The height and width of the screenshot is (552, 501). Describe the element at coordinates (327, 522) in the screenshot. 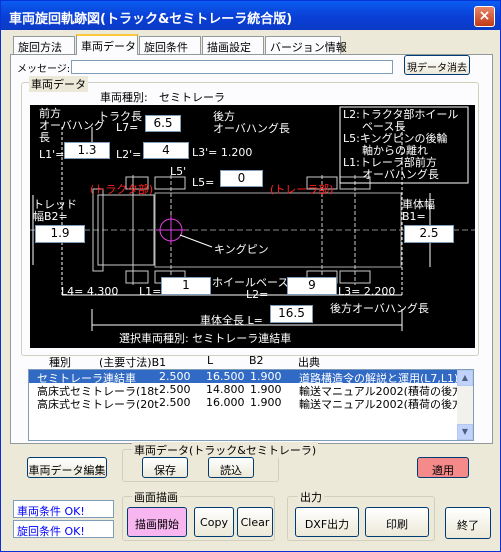

I see `dxf-output-button: DXF出力` at that location.